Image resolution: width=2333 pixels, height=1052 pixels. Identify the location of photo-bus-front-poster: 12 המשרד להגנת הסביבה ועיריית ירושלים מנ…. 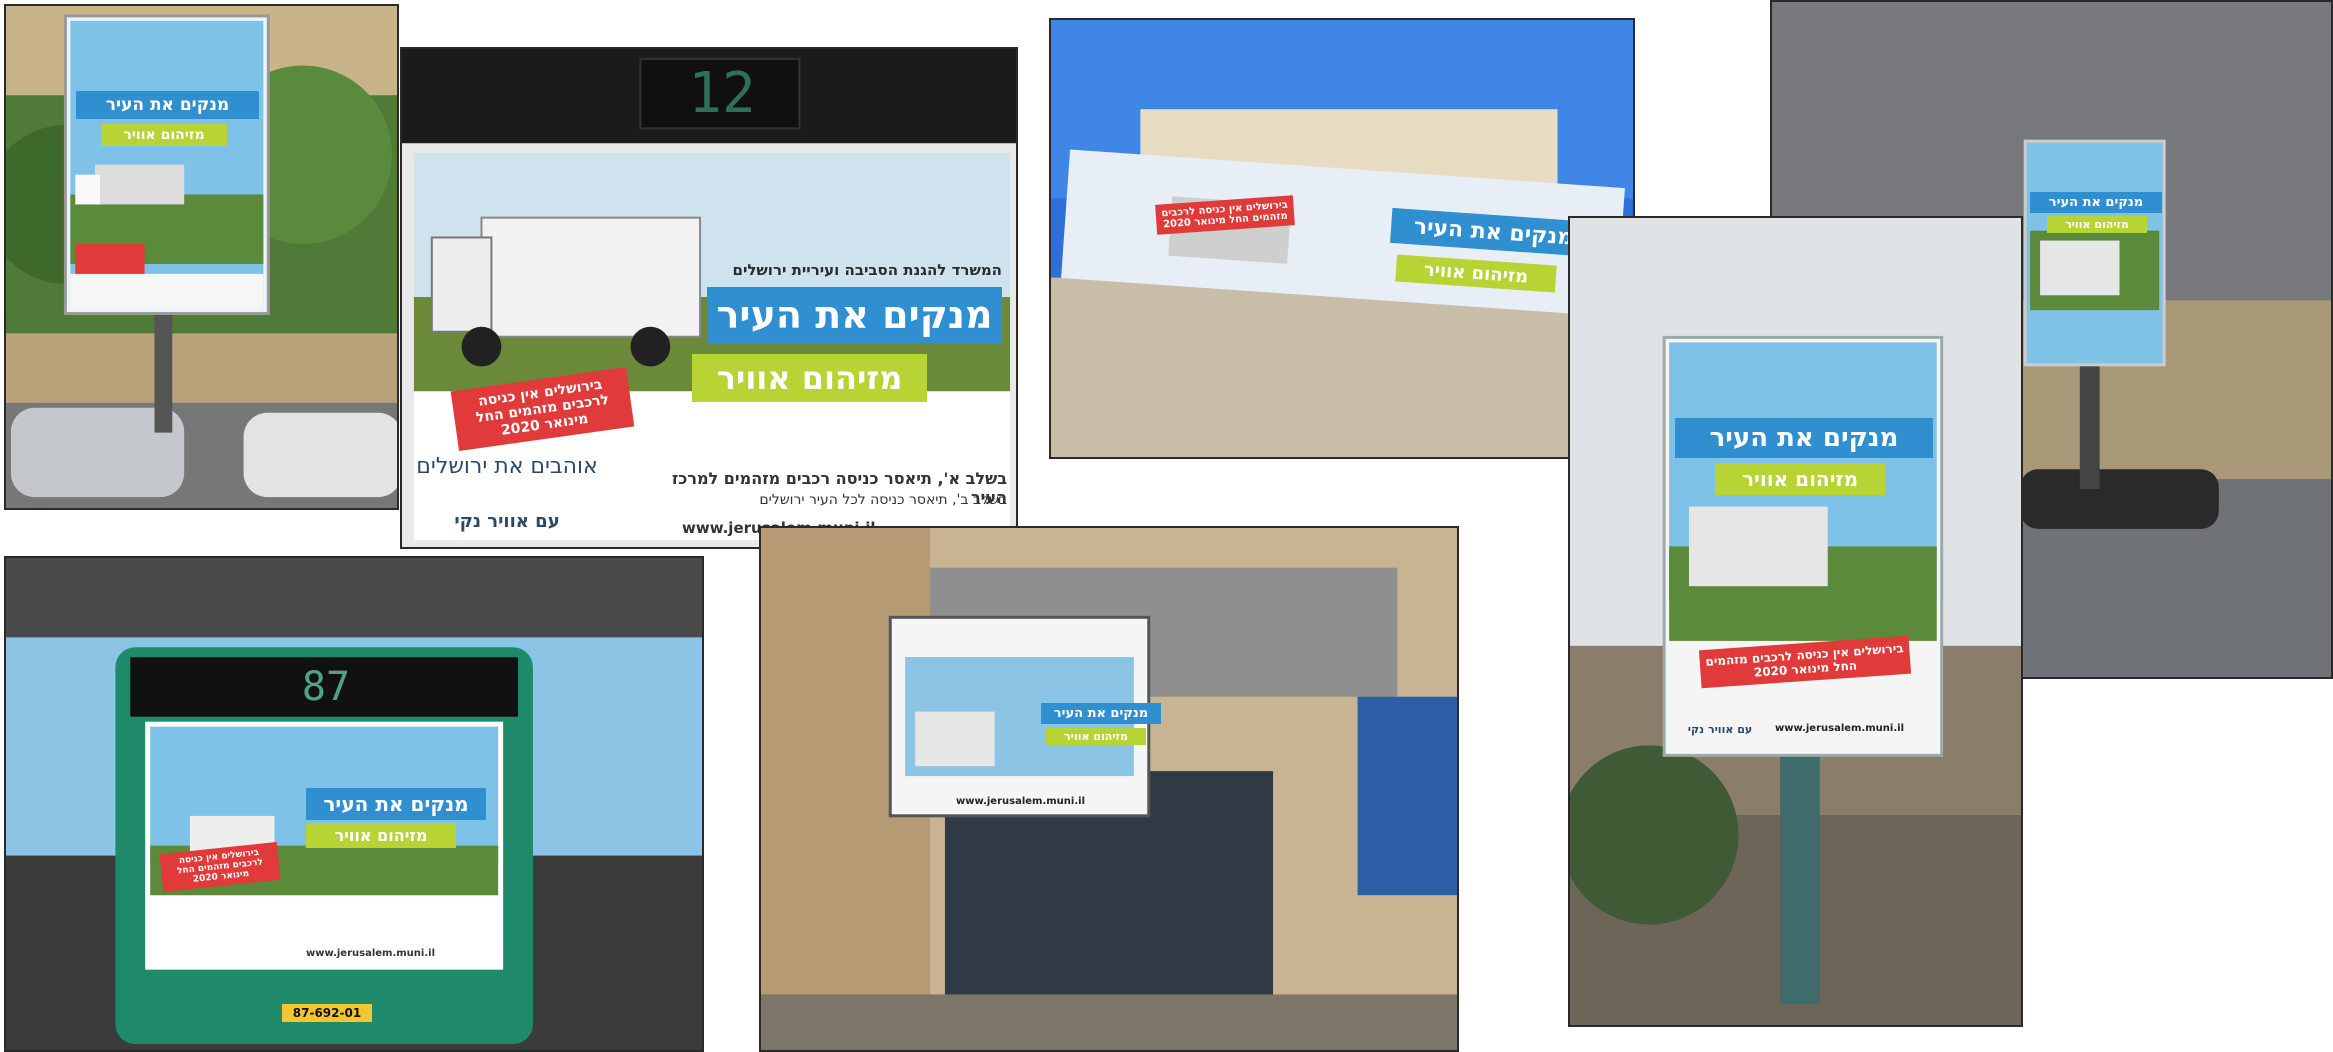
(709, 298).